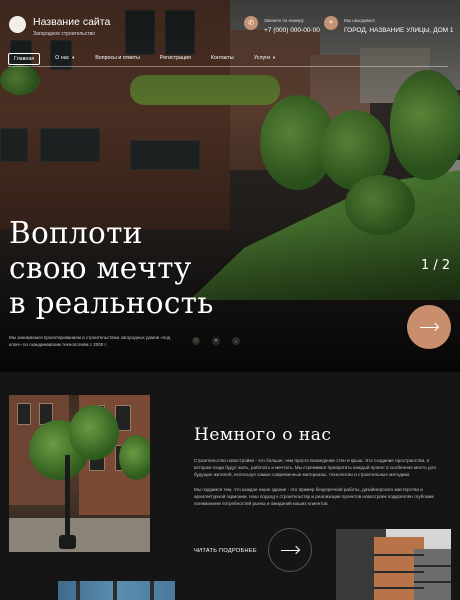 This screenshot has height=600, width=460. What do you see at coordinates (71, 22) in the screenshot?
I see `site-title: Название сайта` at bounding box center [71, 22].